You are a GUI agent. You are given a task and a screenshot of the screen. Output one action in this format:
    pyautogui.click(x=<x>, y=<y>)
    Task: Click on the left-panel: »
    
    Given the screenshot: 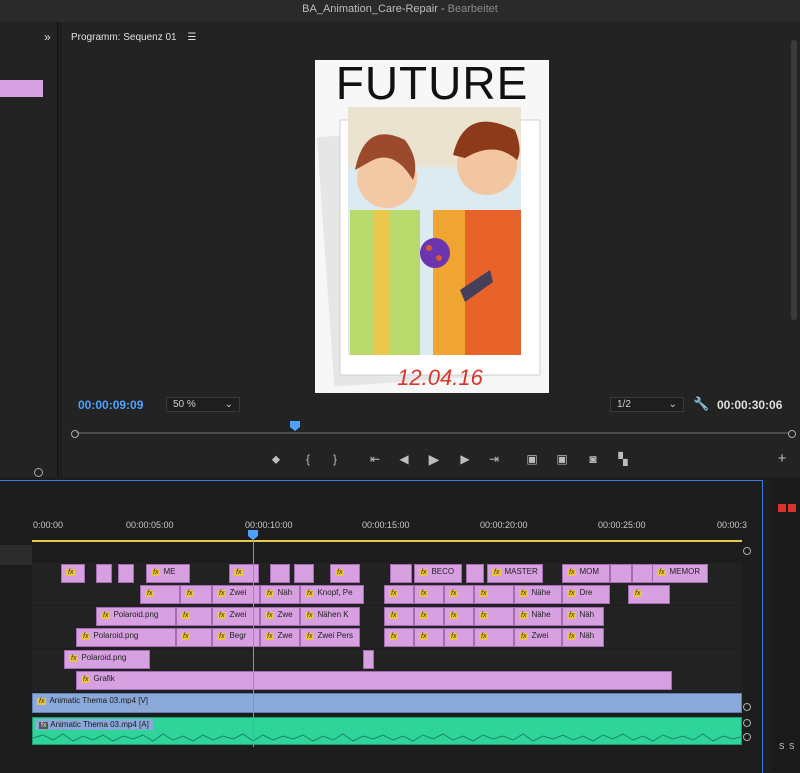 What is the action you would take?
    pyautogui.click(x=29, y=249)
    